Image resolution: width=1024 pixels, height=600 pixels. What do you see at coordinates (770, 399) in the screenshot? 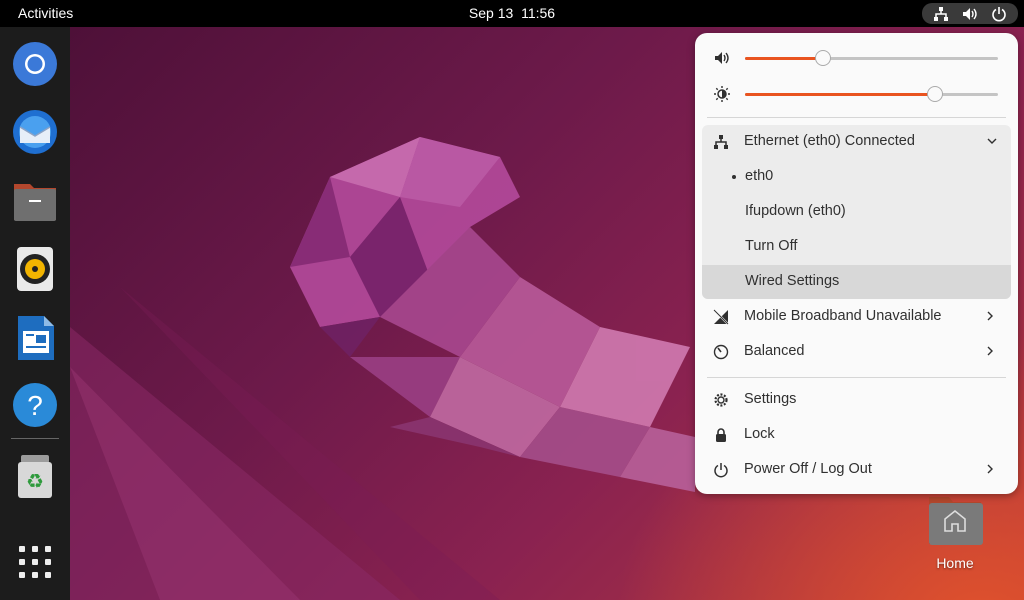
I see `settings-label: Settings` at bounding box center [770, 399].